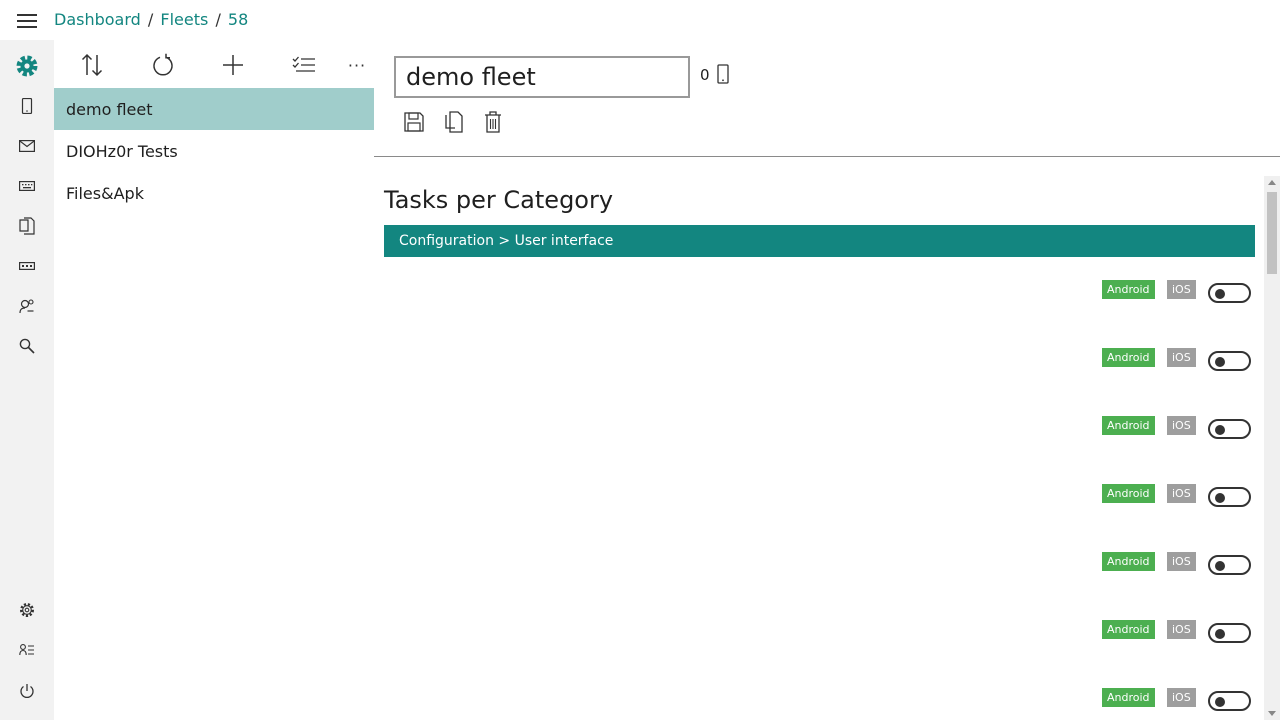 This screenshot has width=1280, height=720. What do you see at coordinates (1272, 713) in the screenshot?
I see `scroll-down-arrow-icon` at bounding box center [1272, 713].